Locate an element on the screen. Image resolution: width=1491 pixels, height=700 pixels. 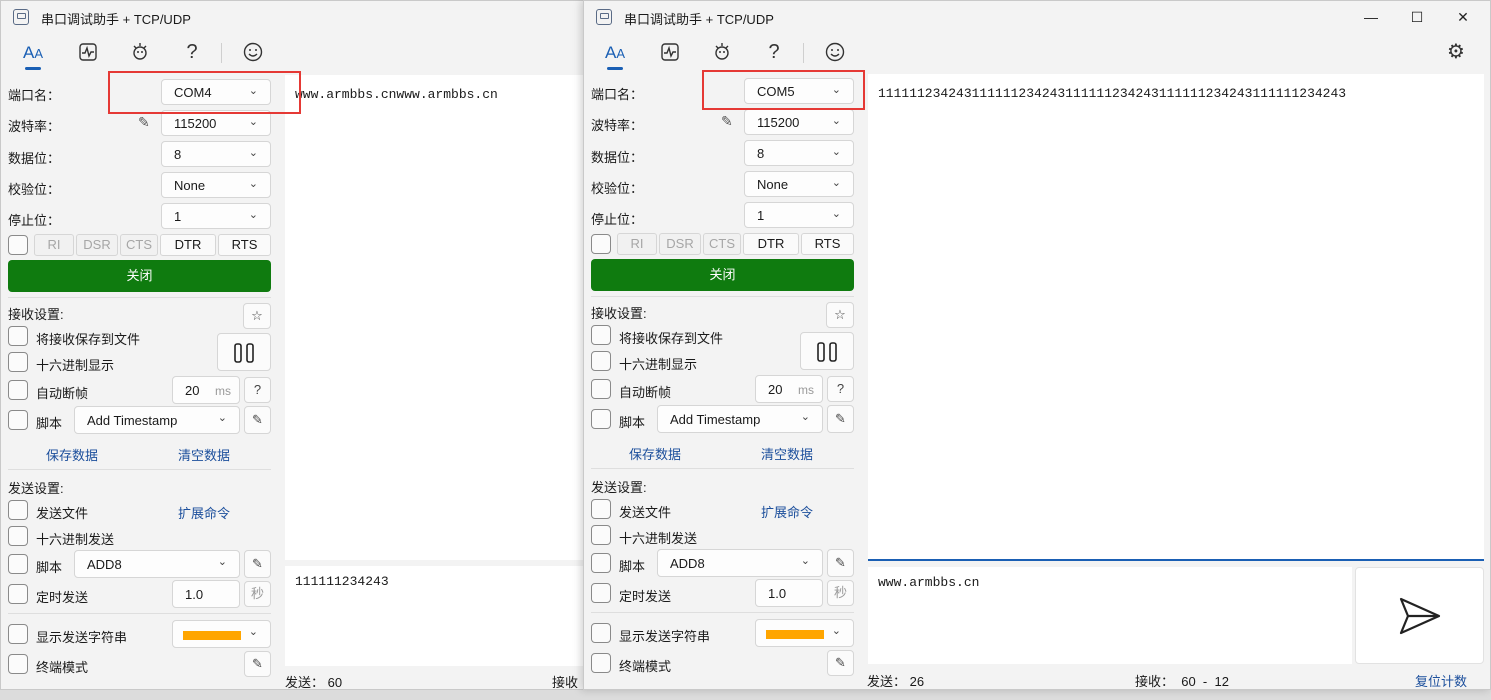
divider is located at coordinates (139, 297).